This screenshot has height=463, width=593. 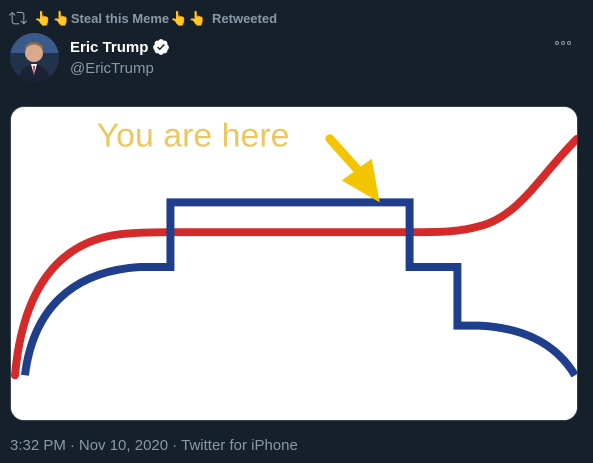 I want to click on avatar-image, so click(x=34, y=57).